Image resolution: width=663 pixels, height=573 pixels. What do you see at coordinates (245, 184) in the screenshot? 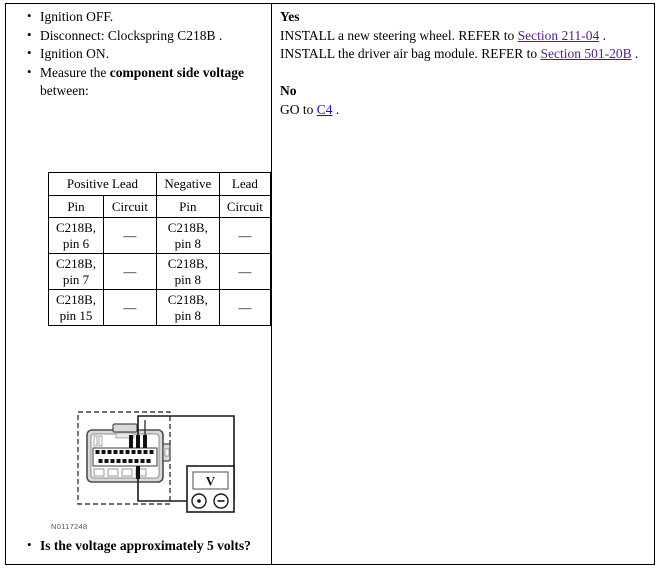
I see `table-group-header-lead: Lead` at bounding box center [245, 184].